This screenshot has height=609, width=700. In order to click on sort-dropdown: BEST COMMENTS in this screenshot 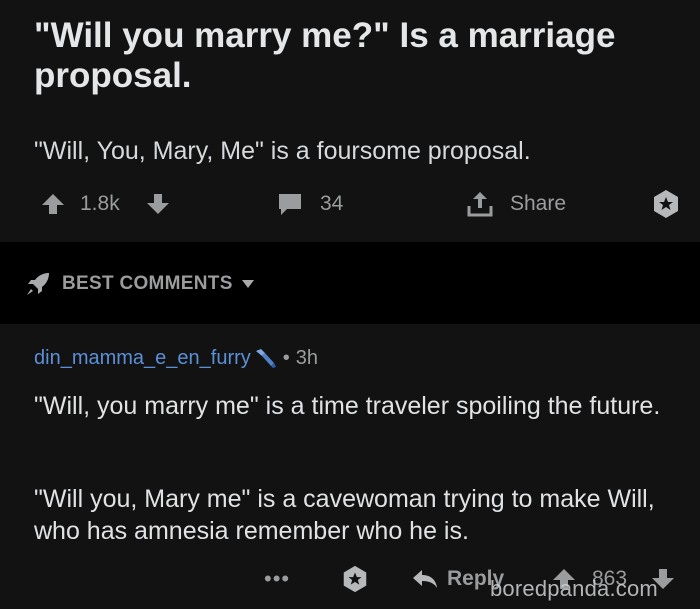, I will do `click(139, 284)`.